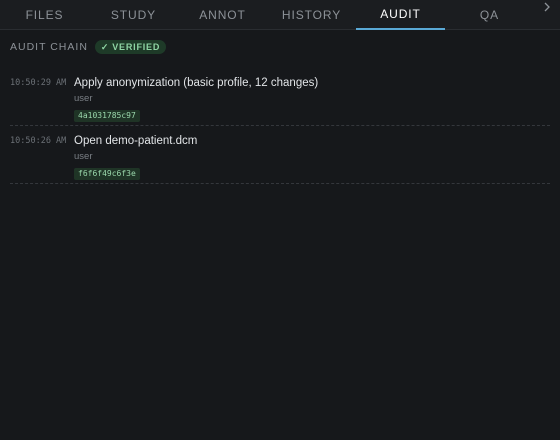 The height and width of the screenshot is (440, 560). Describe the element at coordinates (547, 15) in the screenshot. I see `tab-overflow-button` at that location.